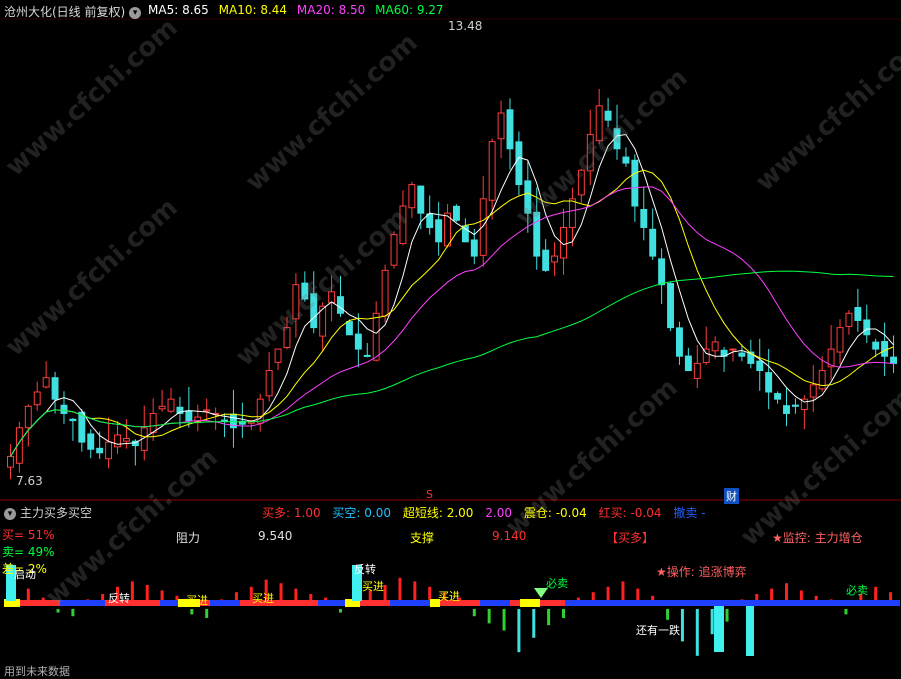 The width and height of the screenshot is (901, 679). I want to click on high-price-label: 13.48, so click(465, 26).